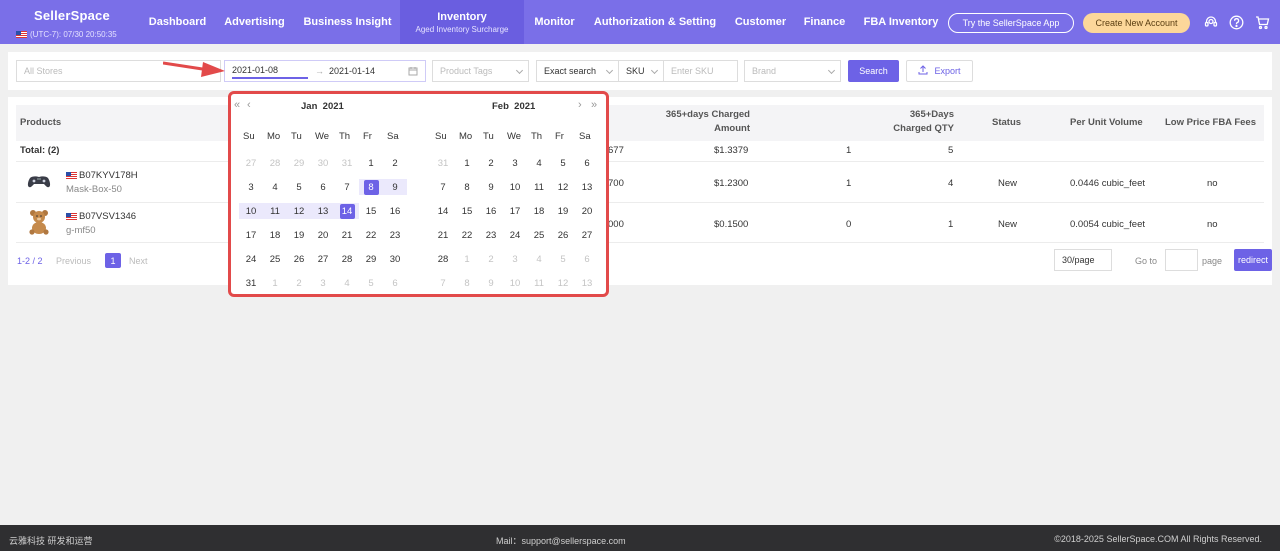  What do you see at coordinates (251, 259) in the screenshot?
I see `left-day-cell: 24` at bounding box center [251, 259].